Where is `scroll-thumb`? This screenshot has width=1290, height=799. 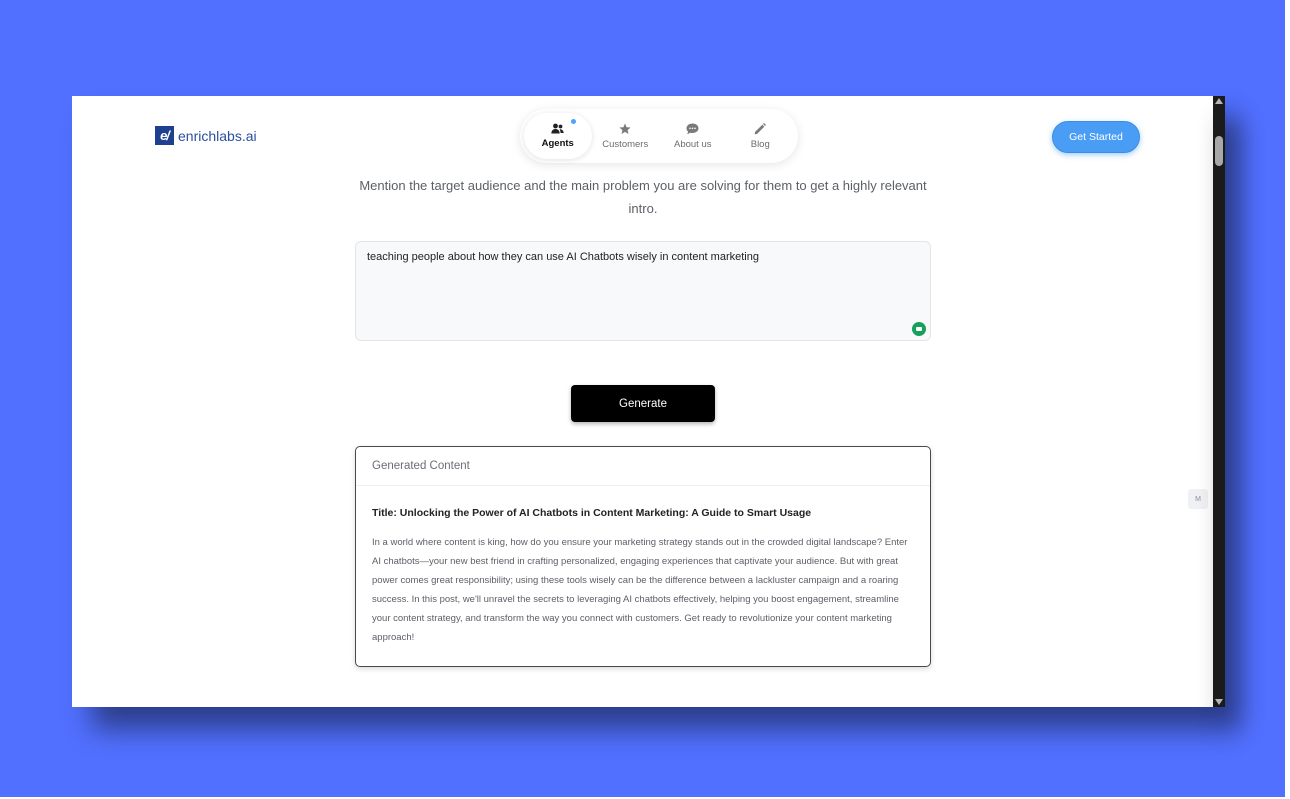 scroll-thumb is located at coordinates (1219, 151).